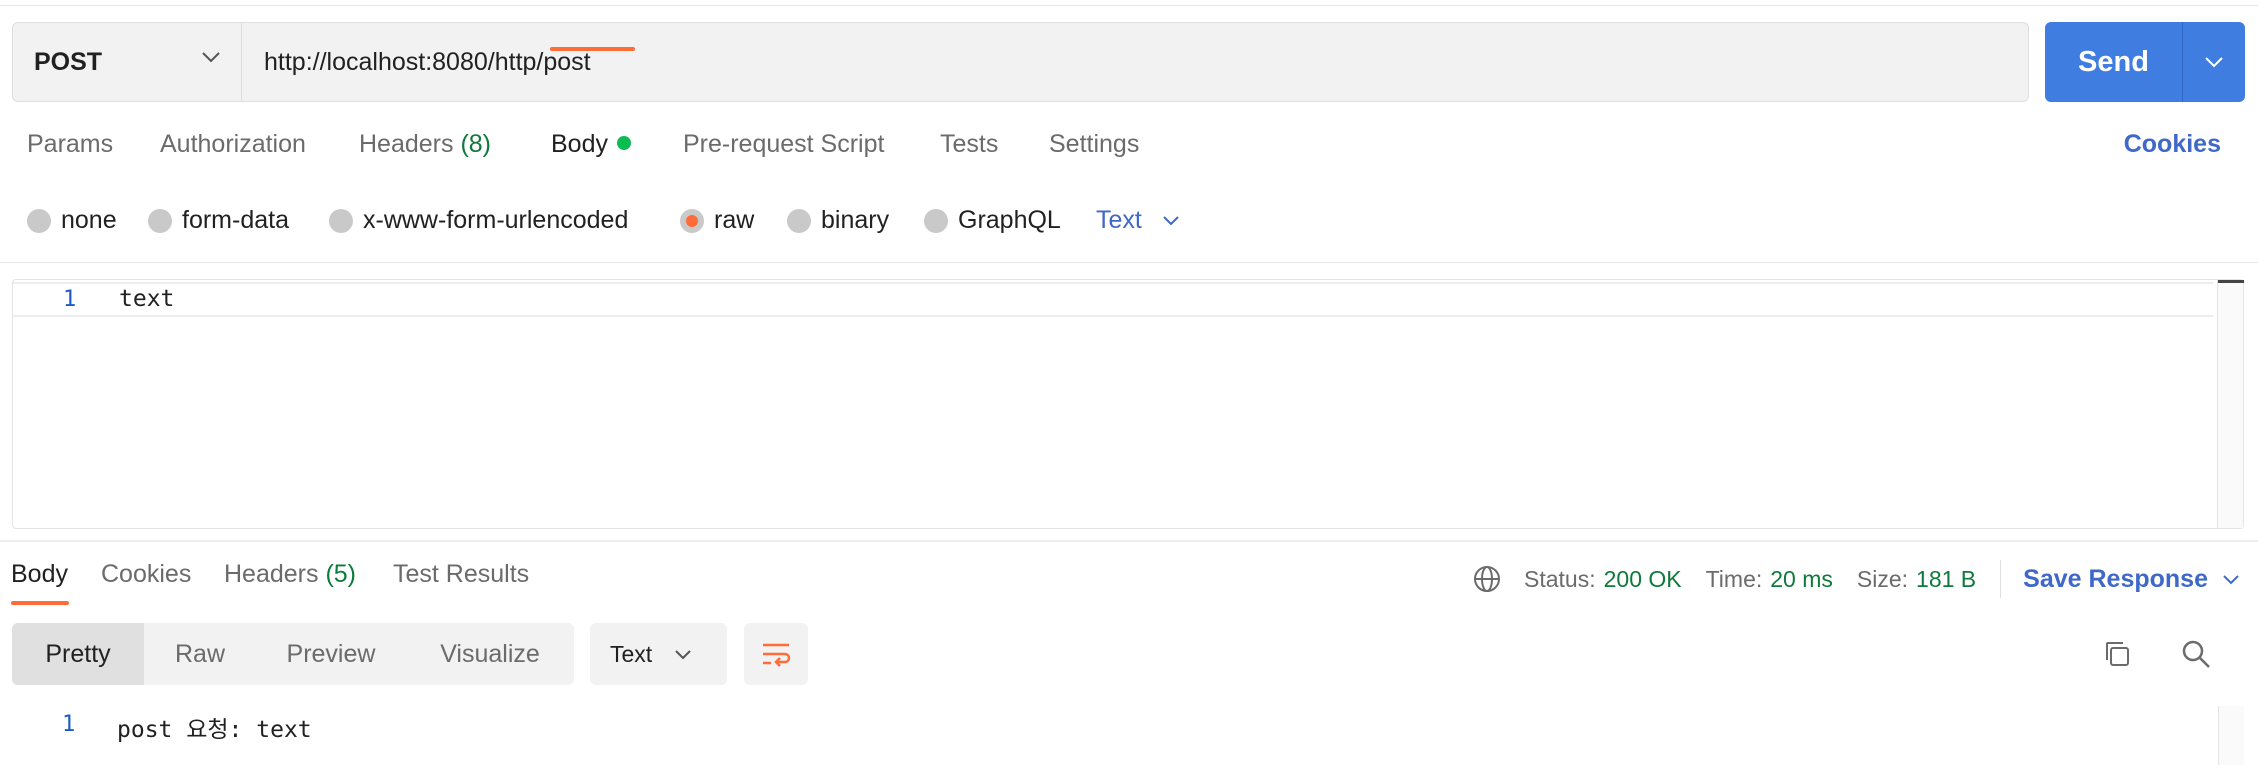 Image resolution: width=2258 pixels, height=765 pixels. I want to click on response-active-tab-underline, so click(40, 603).